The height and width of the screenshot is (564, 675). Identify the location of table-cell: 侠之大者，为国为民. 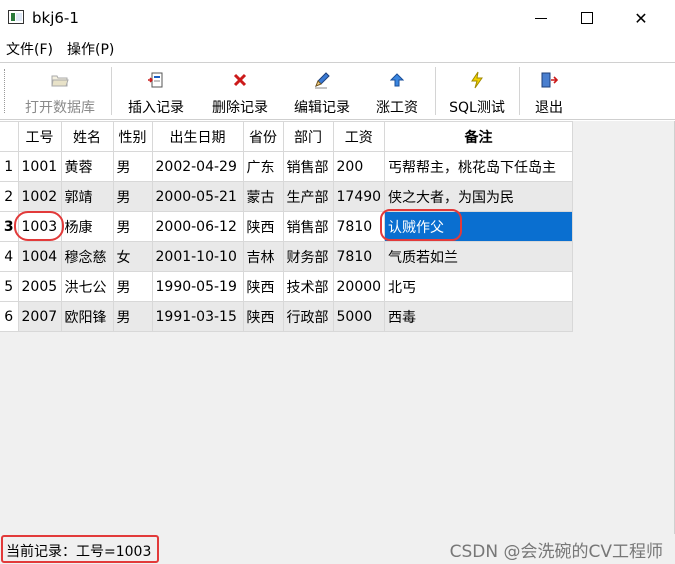
(479, 196).